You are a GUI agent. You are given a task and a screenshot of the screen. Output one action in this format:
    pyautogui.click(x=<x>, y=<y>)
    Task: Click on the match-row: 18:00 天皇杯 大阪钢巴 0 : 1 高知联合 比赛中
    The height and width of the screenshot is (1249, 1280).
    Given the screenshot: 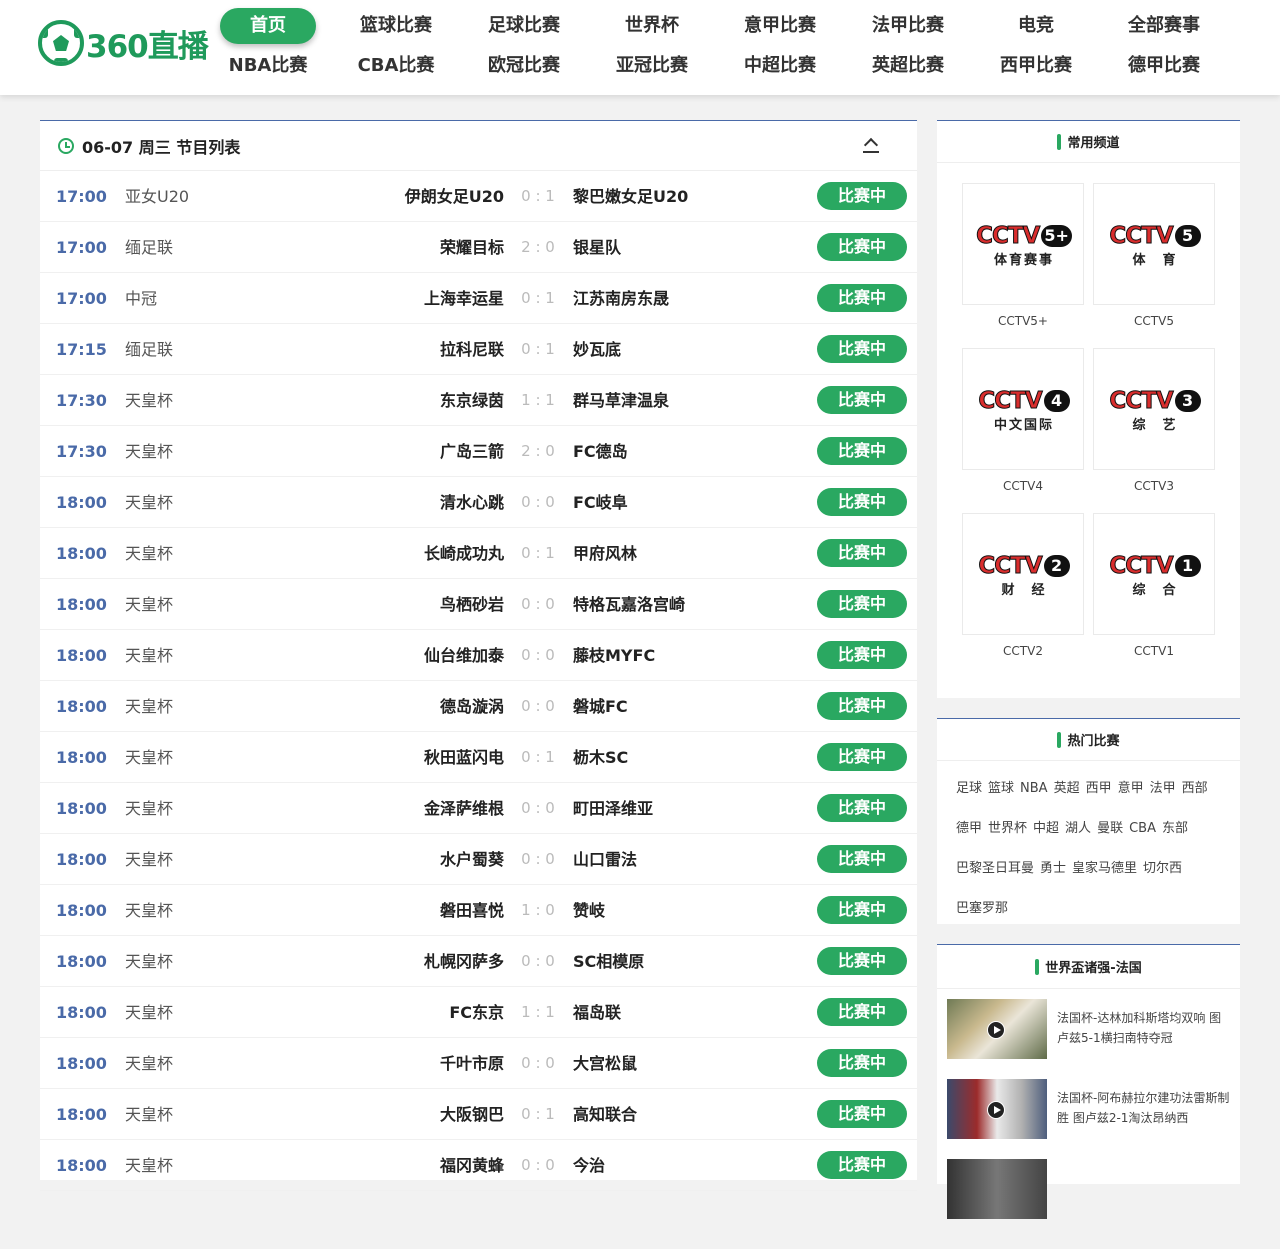 What is the action you would take?
    pyautogui.click(x=478, y=1114)
    